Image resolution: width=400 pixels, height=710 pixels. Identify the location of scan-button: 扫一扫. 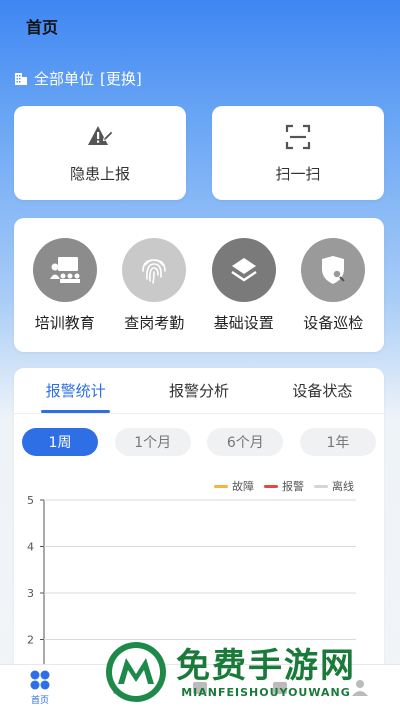
(298, 153).